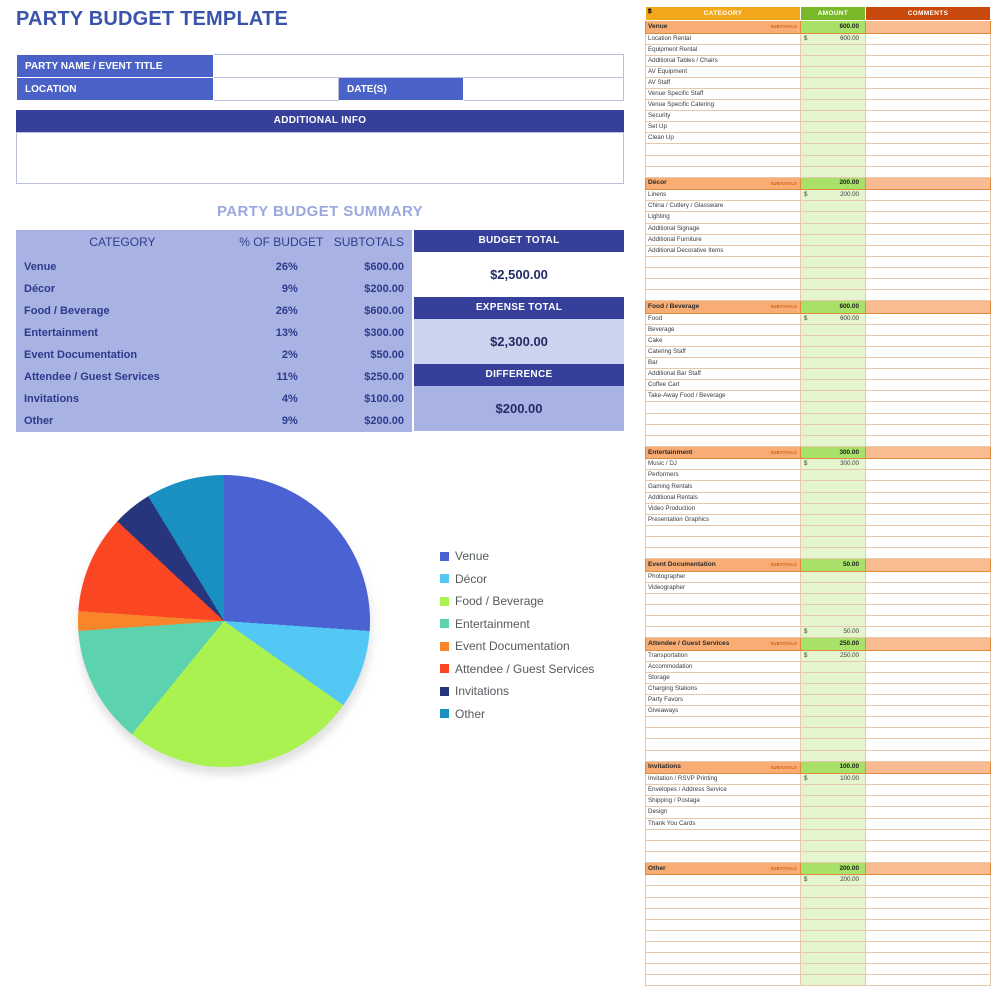 The height and width of the screenshot is (986, 996). Describe the element at coordinates (276, 89) in the screenshot. I see `location-field` at that location.